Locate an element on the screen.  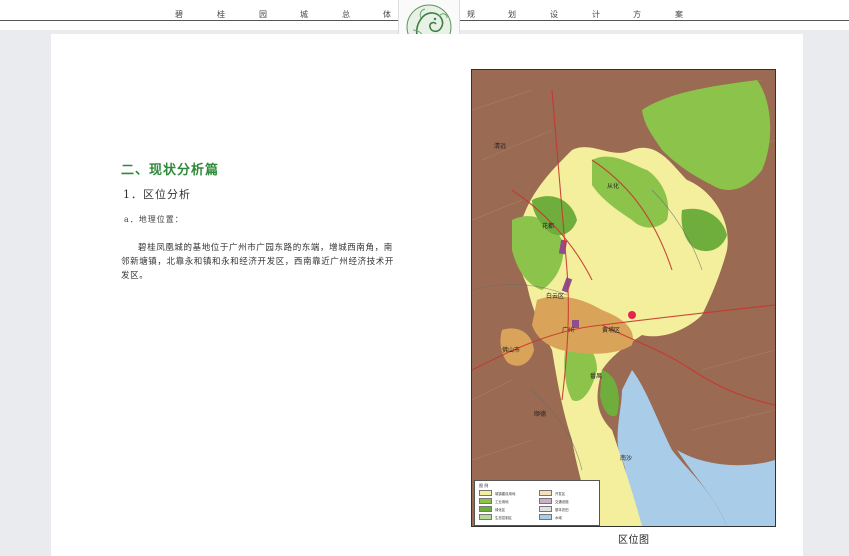
legend-label: 水域 is located at coordinates (558, 517).